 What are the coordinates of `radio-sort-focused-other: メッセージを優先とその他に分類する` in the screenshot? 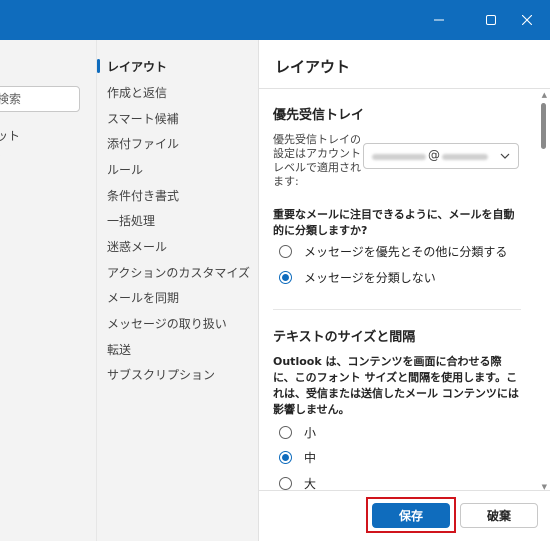 It's located at (393, 251).